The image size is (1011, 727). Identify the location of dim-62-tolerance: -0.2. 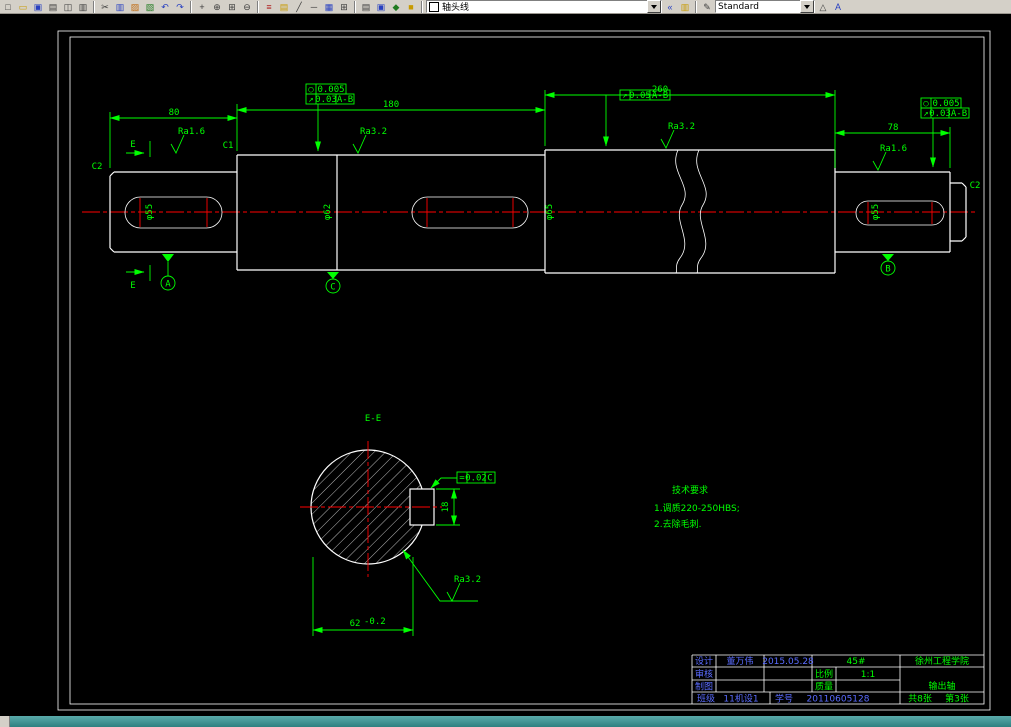
(375, 622).